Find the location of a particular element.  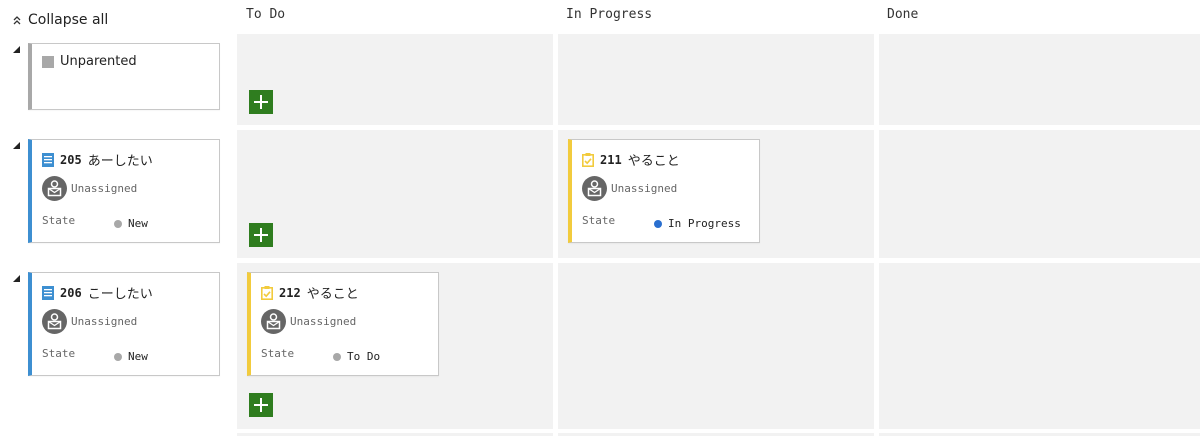

cell-row2-done is located at coordinates (1039, 194).